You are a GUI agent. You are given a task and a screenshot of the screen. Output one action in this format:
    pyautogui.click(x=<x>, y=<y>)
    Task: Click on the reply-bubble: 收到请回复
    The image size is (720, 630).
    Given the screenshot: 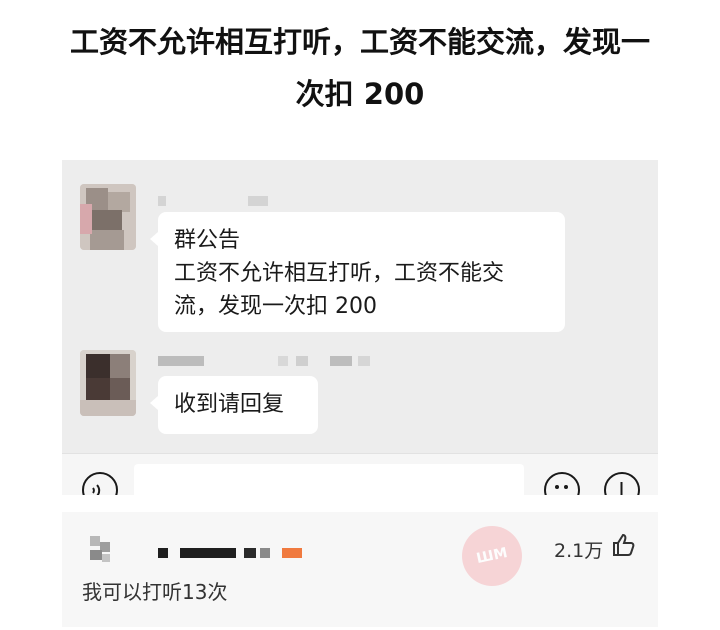 What is the action you would take?
    pyautogui.click(x=234, y=405)
    